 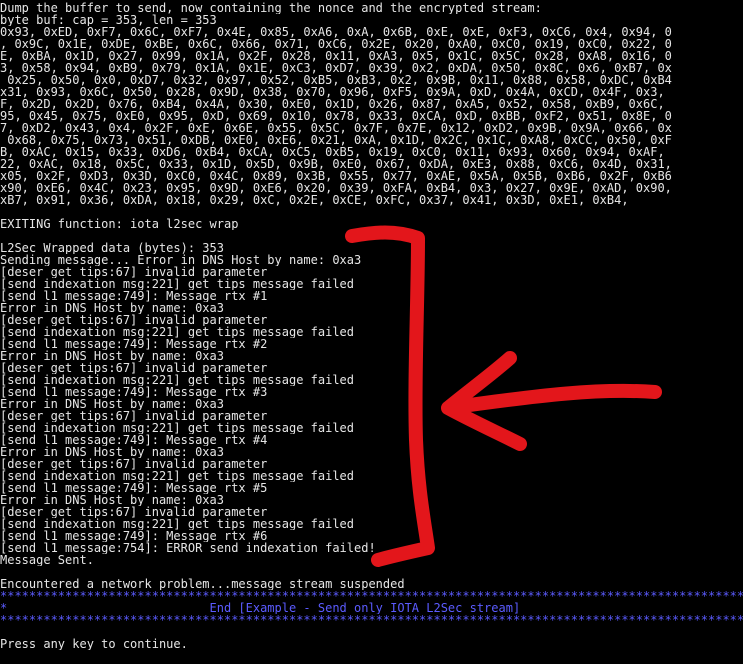 I want to click on console-line: EXITING function: iota_l2sec_wrap, so click(x=119, y=224).